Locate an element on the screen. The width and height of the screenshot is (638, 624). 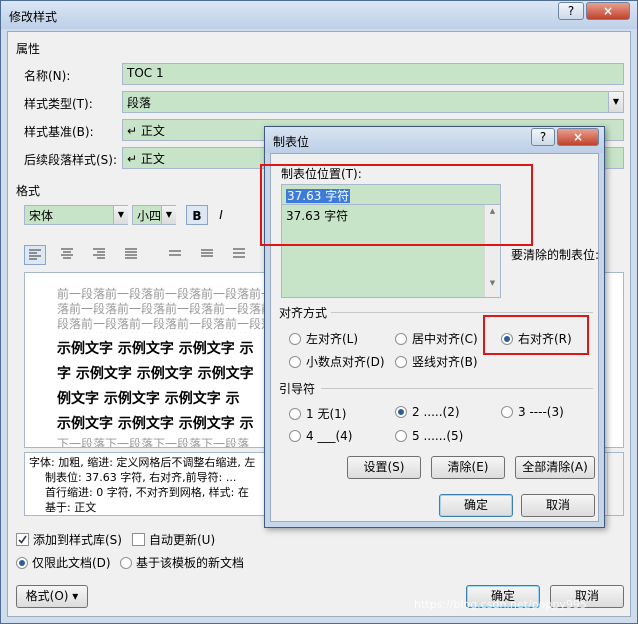
align-center-radio: 居中对齐(C) is located at coordinates (436, 338).